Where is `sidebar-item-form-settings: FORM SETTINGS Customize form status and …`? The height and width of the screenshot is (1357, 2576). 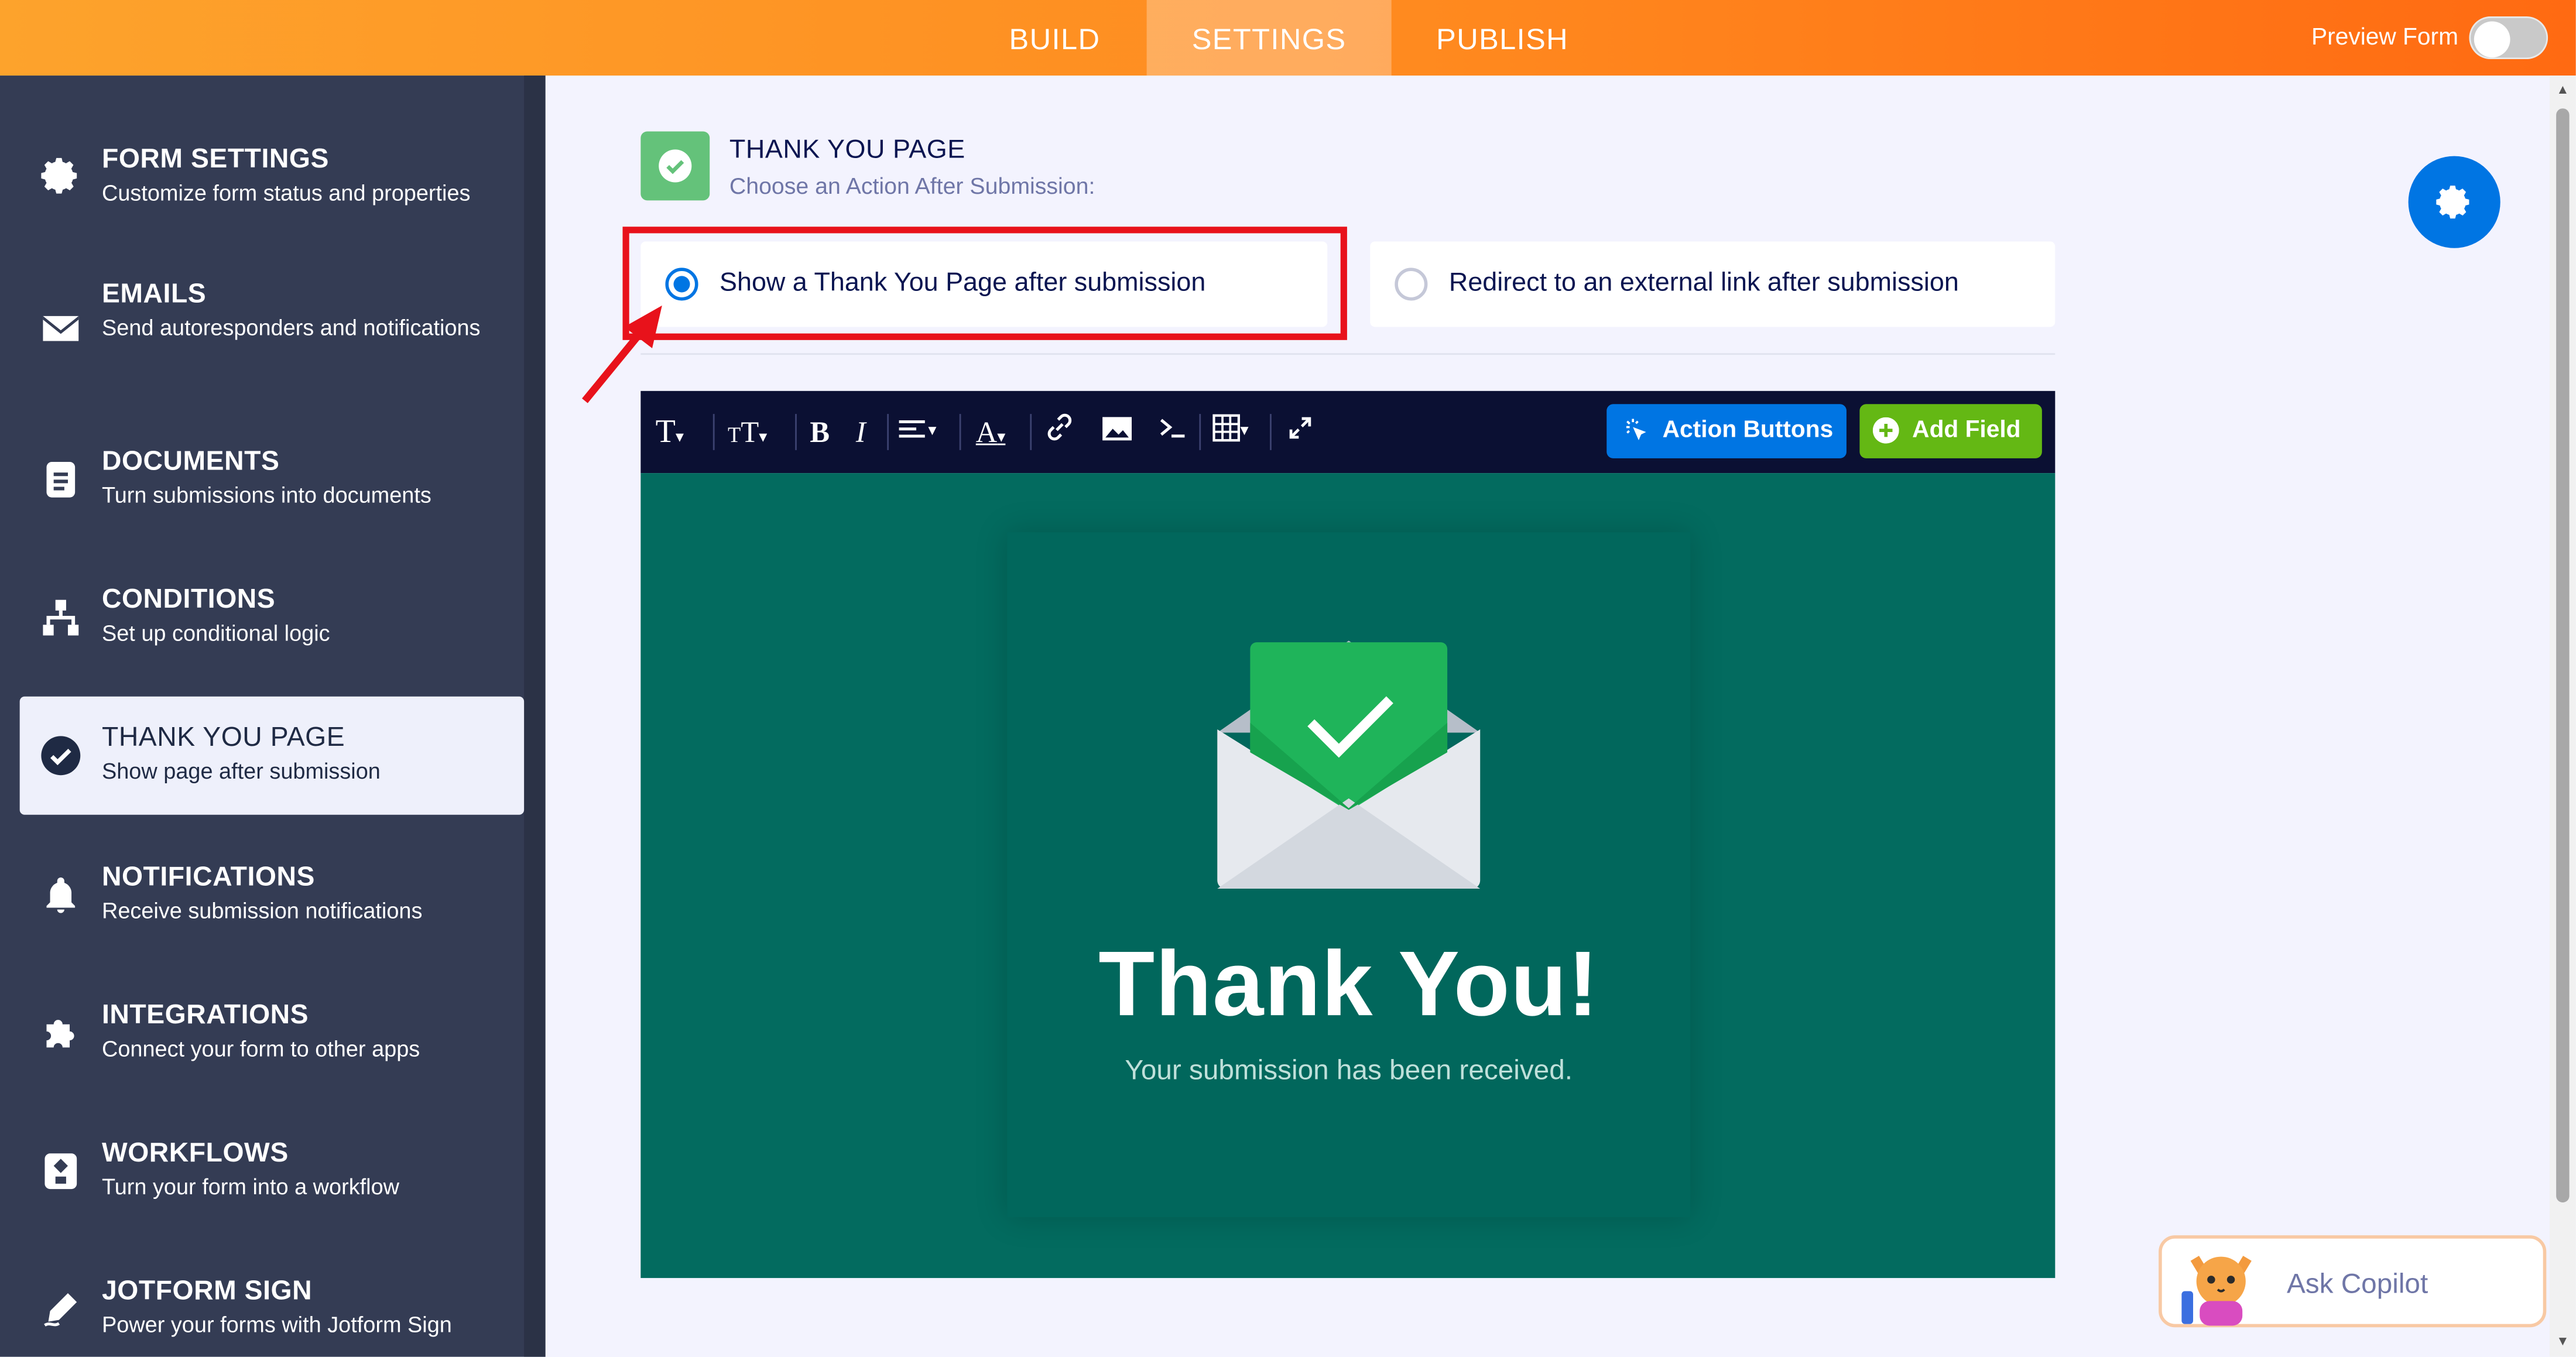 sidebar-item-form-settings: FORM SETTINGS Customize form status and … is located at coordinates (272, 175).